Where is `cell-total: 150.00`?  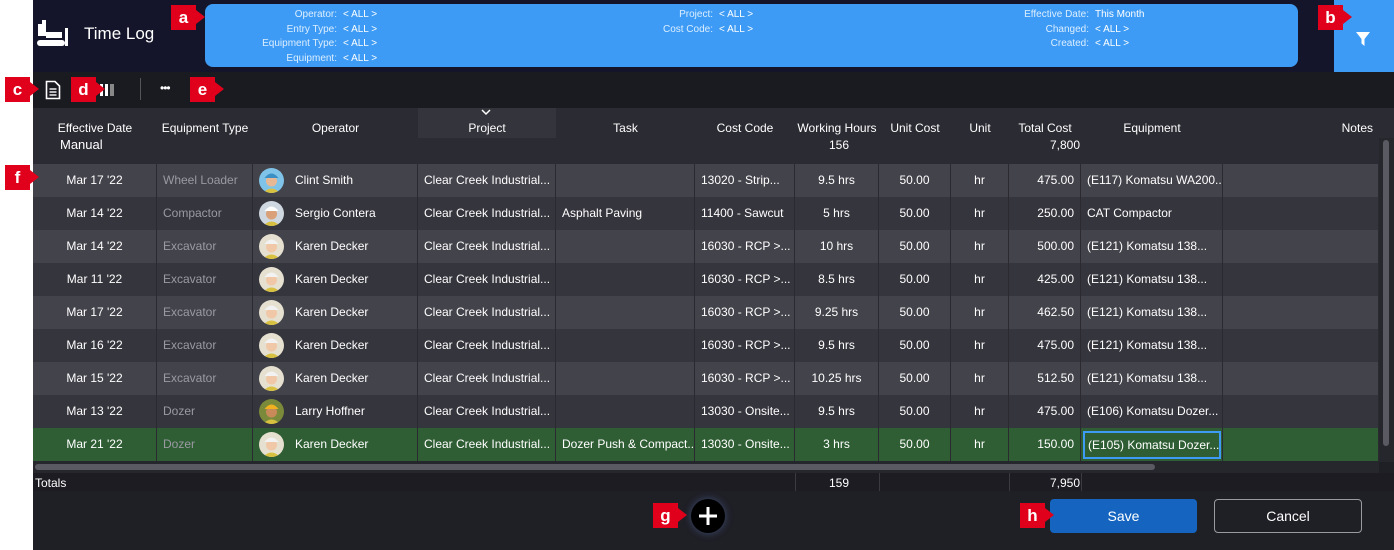
cell-total: 150.00 is located at coordinates (1045, 444).